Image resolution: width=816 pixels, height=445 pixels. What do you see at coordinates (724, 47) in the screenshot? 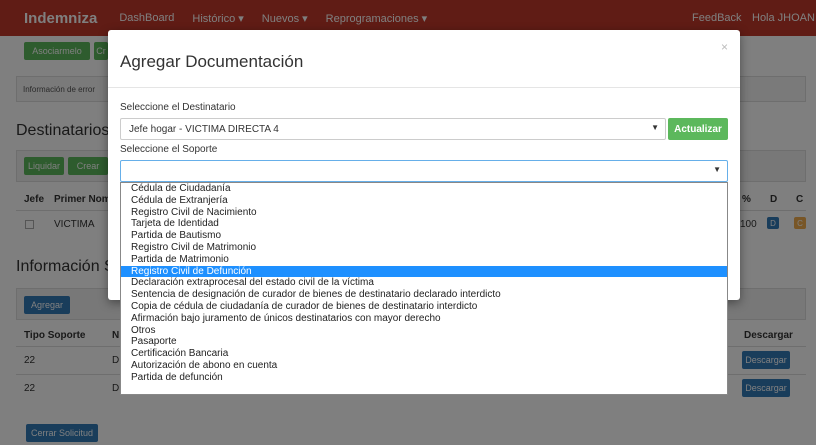
I see `close-icon: ×` at bounding box center [724, 47].